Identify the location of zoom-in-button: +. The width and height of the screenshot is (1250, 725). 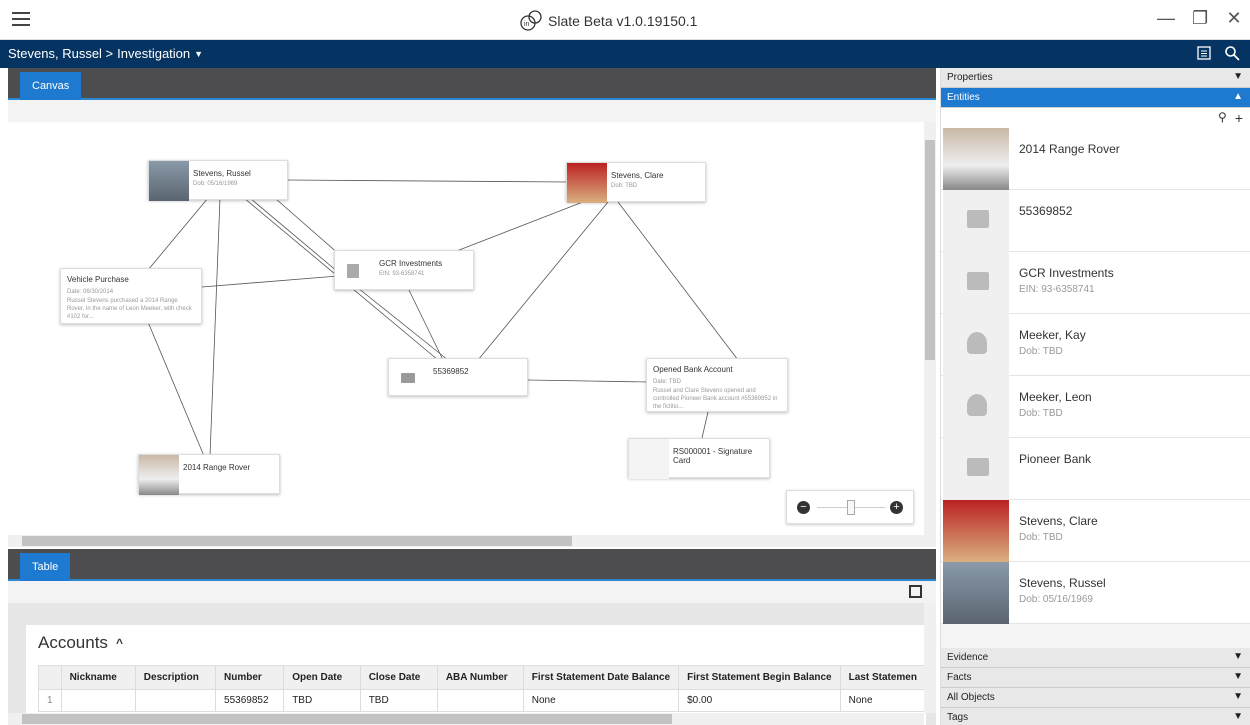
(896, 507).